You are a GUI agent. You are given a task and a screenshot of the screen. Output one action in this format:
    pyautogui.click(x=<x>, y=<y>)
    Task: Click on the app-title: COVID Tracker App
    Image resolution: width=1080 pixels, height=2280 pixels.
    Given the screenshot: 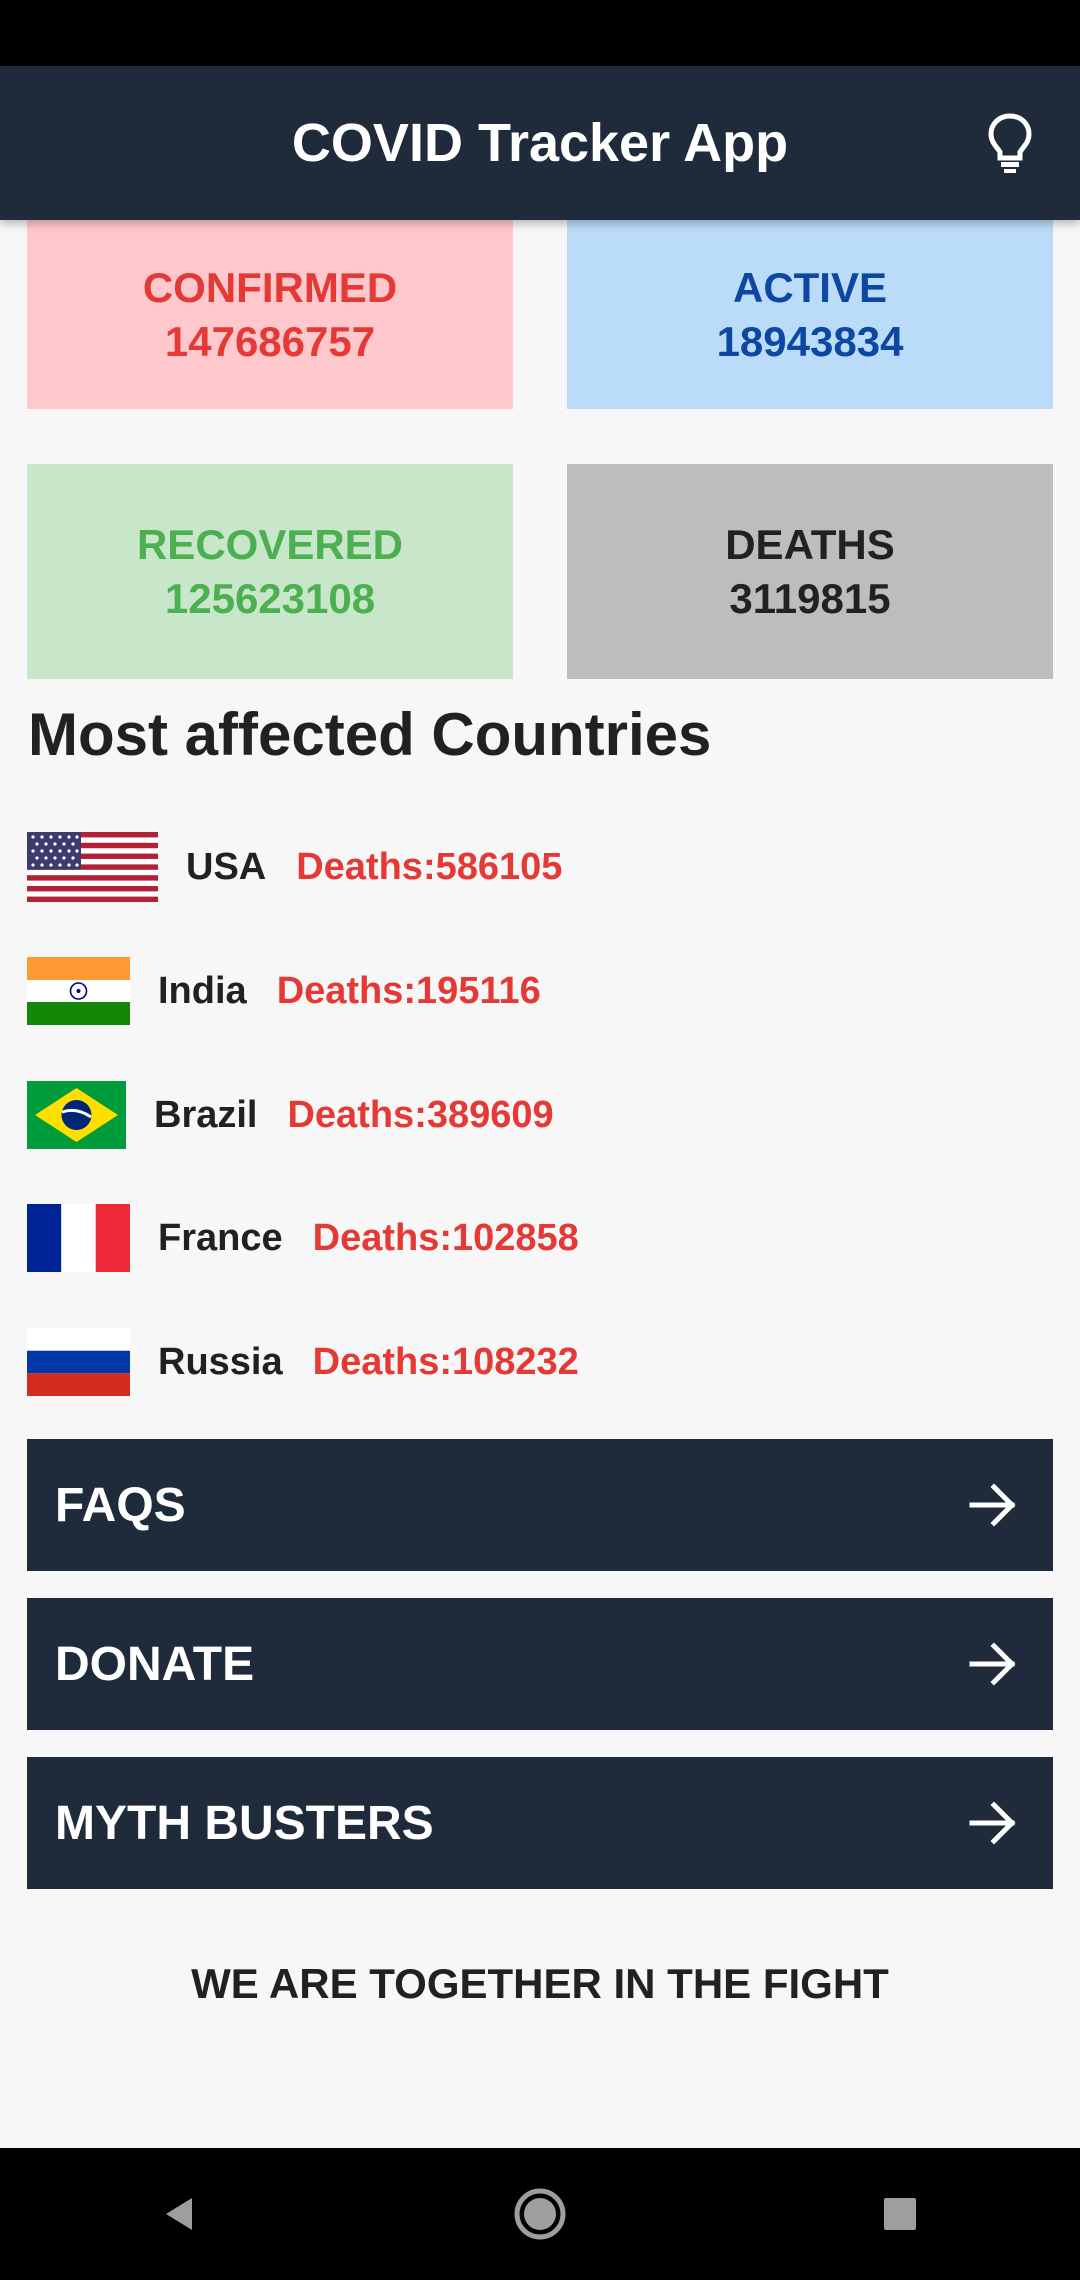 What is the action you would take?
    pyautogui.click(x=540, y=143)
    